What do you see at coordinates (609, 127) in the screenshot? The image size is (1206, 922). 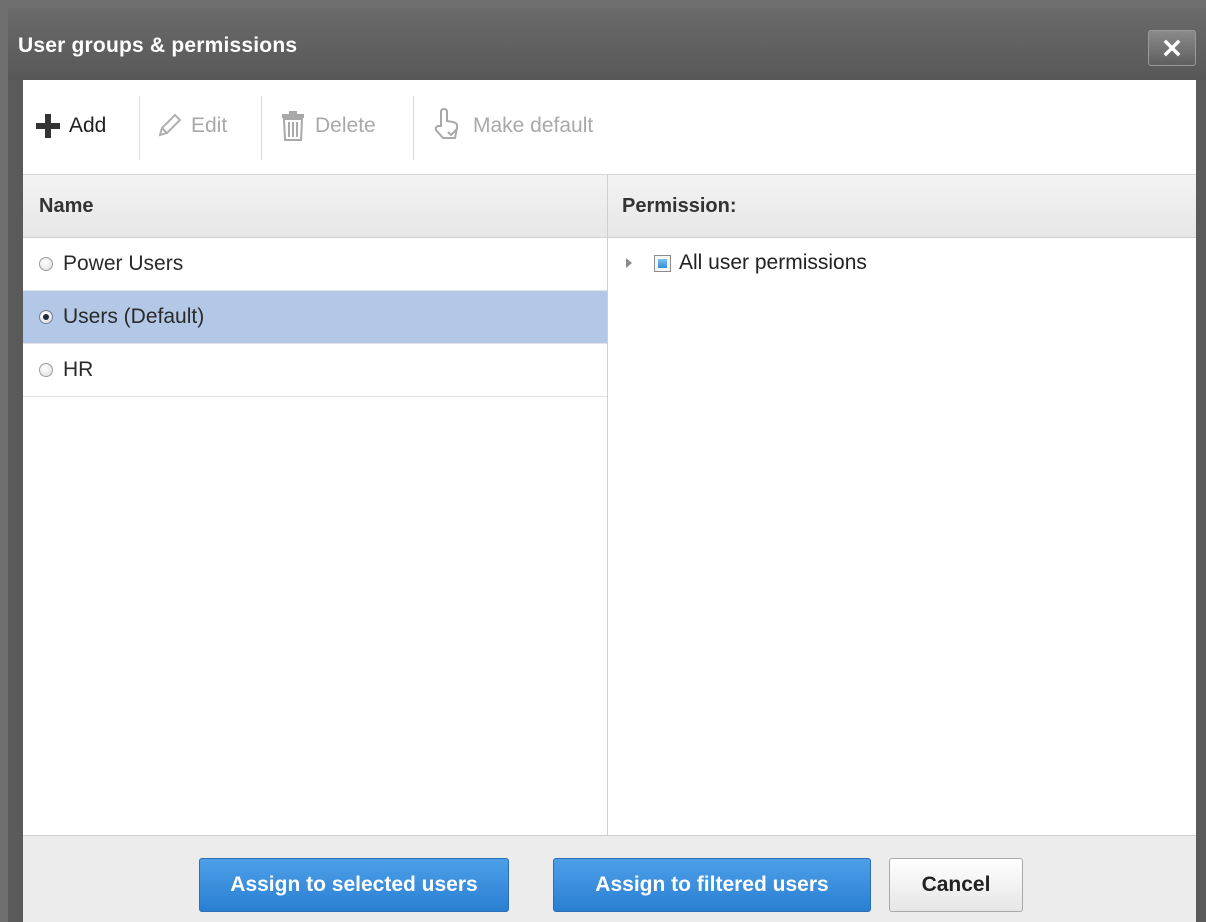 I see `toolbar: Add Edit Delete Make default` at bounding box center [609, 127].